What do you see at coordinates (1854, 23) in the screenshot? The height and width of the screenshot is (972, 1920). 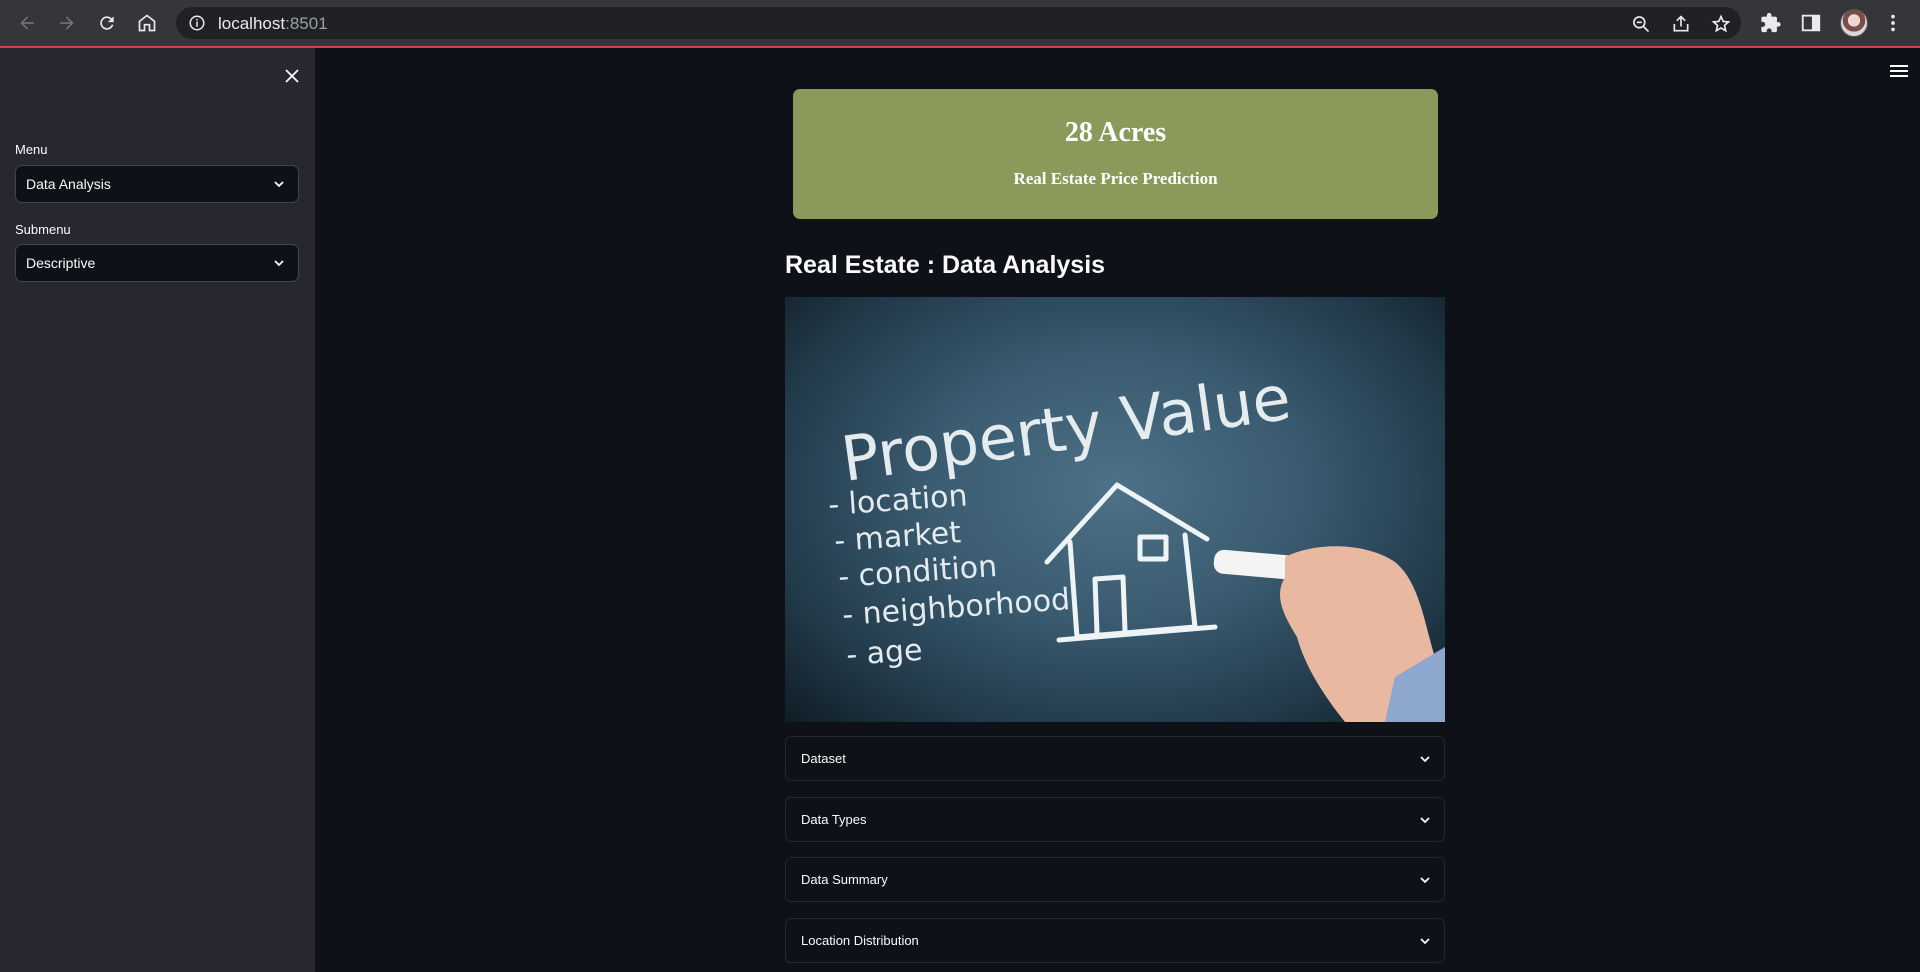 I see `avatar` at bounding box center [1854, 23].